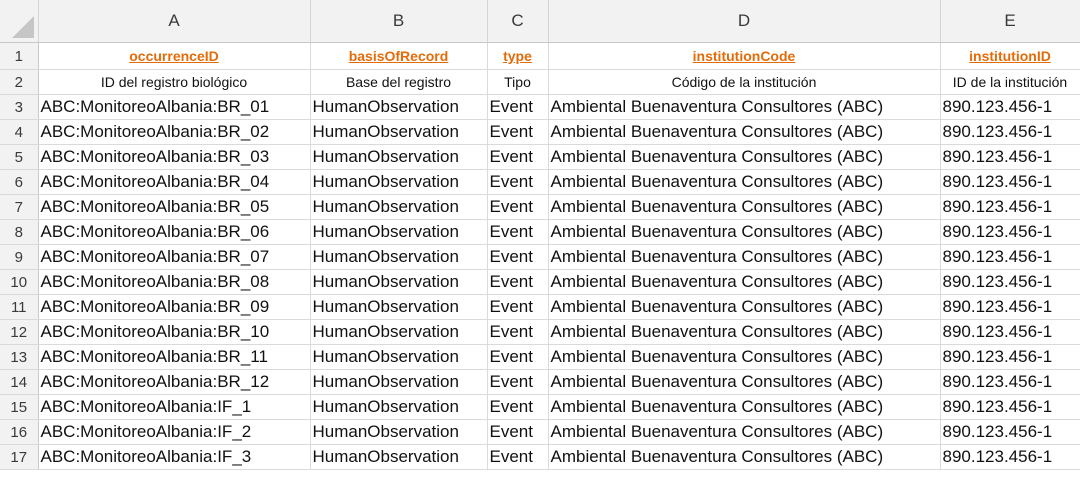 This screenshot has width=1080, height=491. What do you see at coordinates (19, 132) in the screenshot?
I see `row-header: 4` at bounding box center [19, 132].